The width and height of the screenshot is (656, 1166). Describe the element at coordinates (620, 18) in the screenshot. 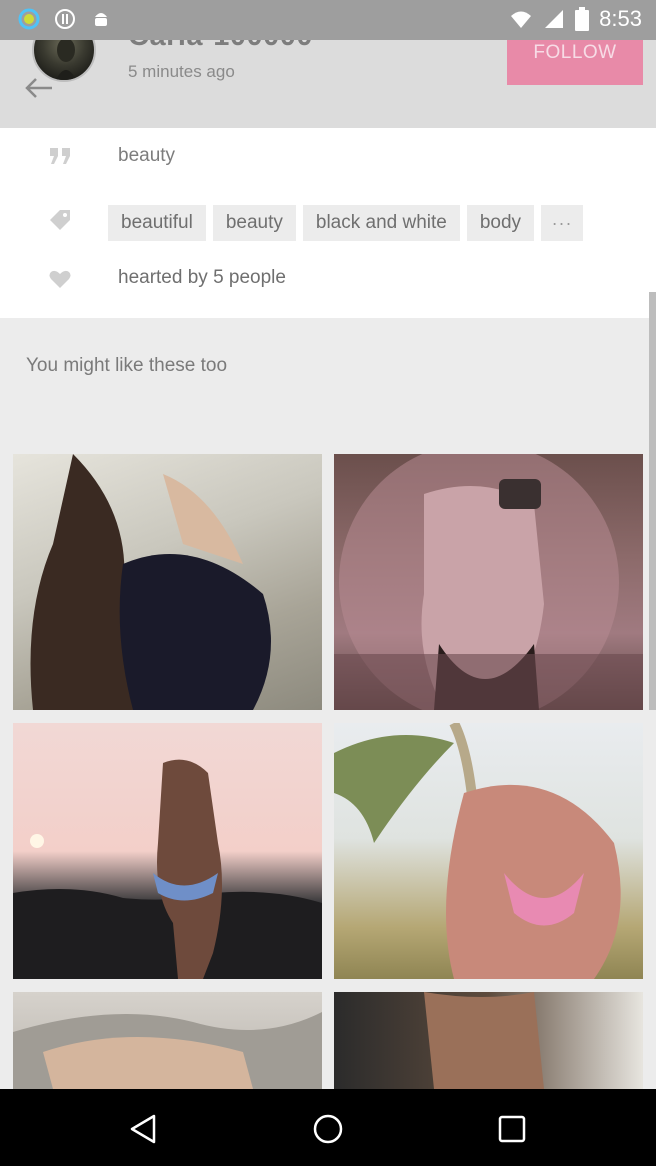

I see `status-time: 8:53` at that location.